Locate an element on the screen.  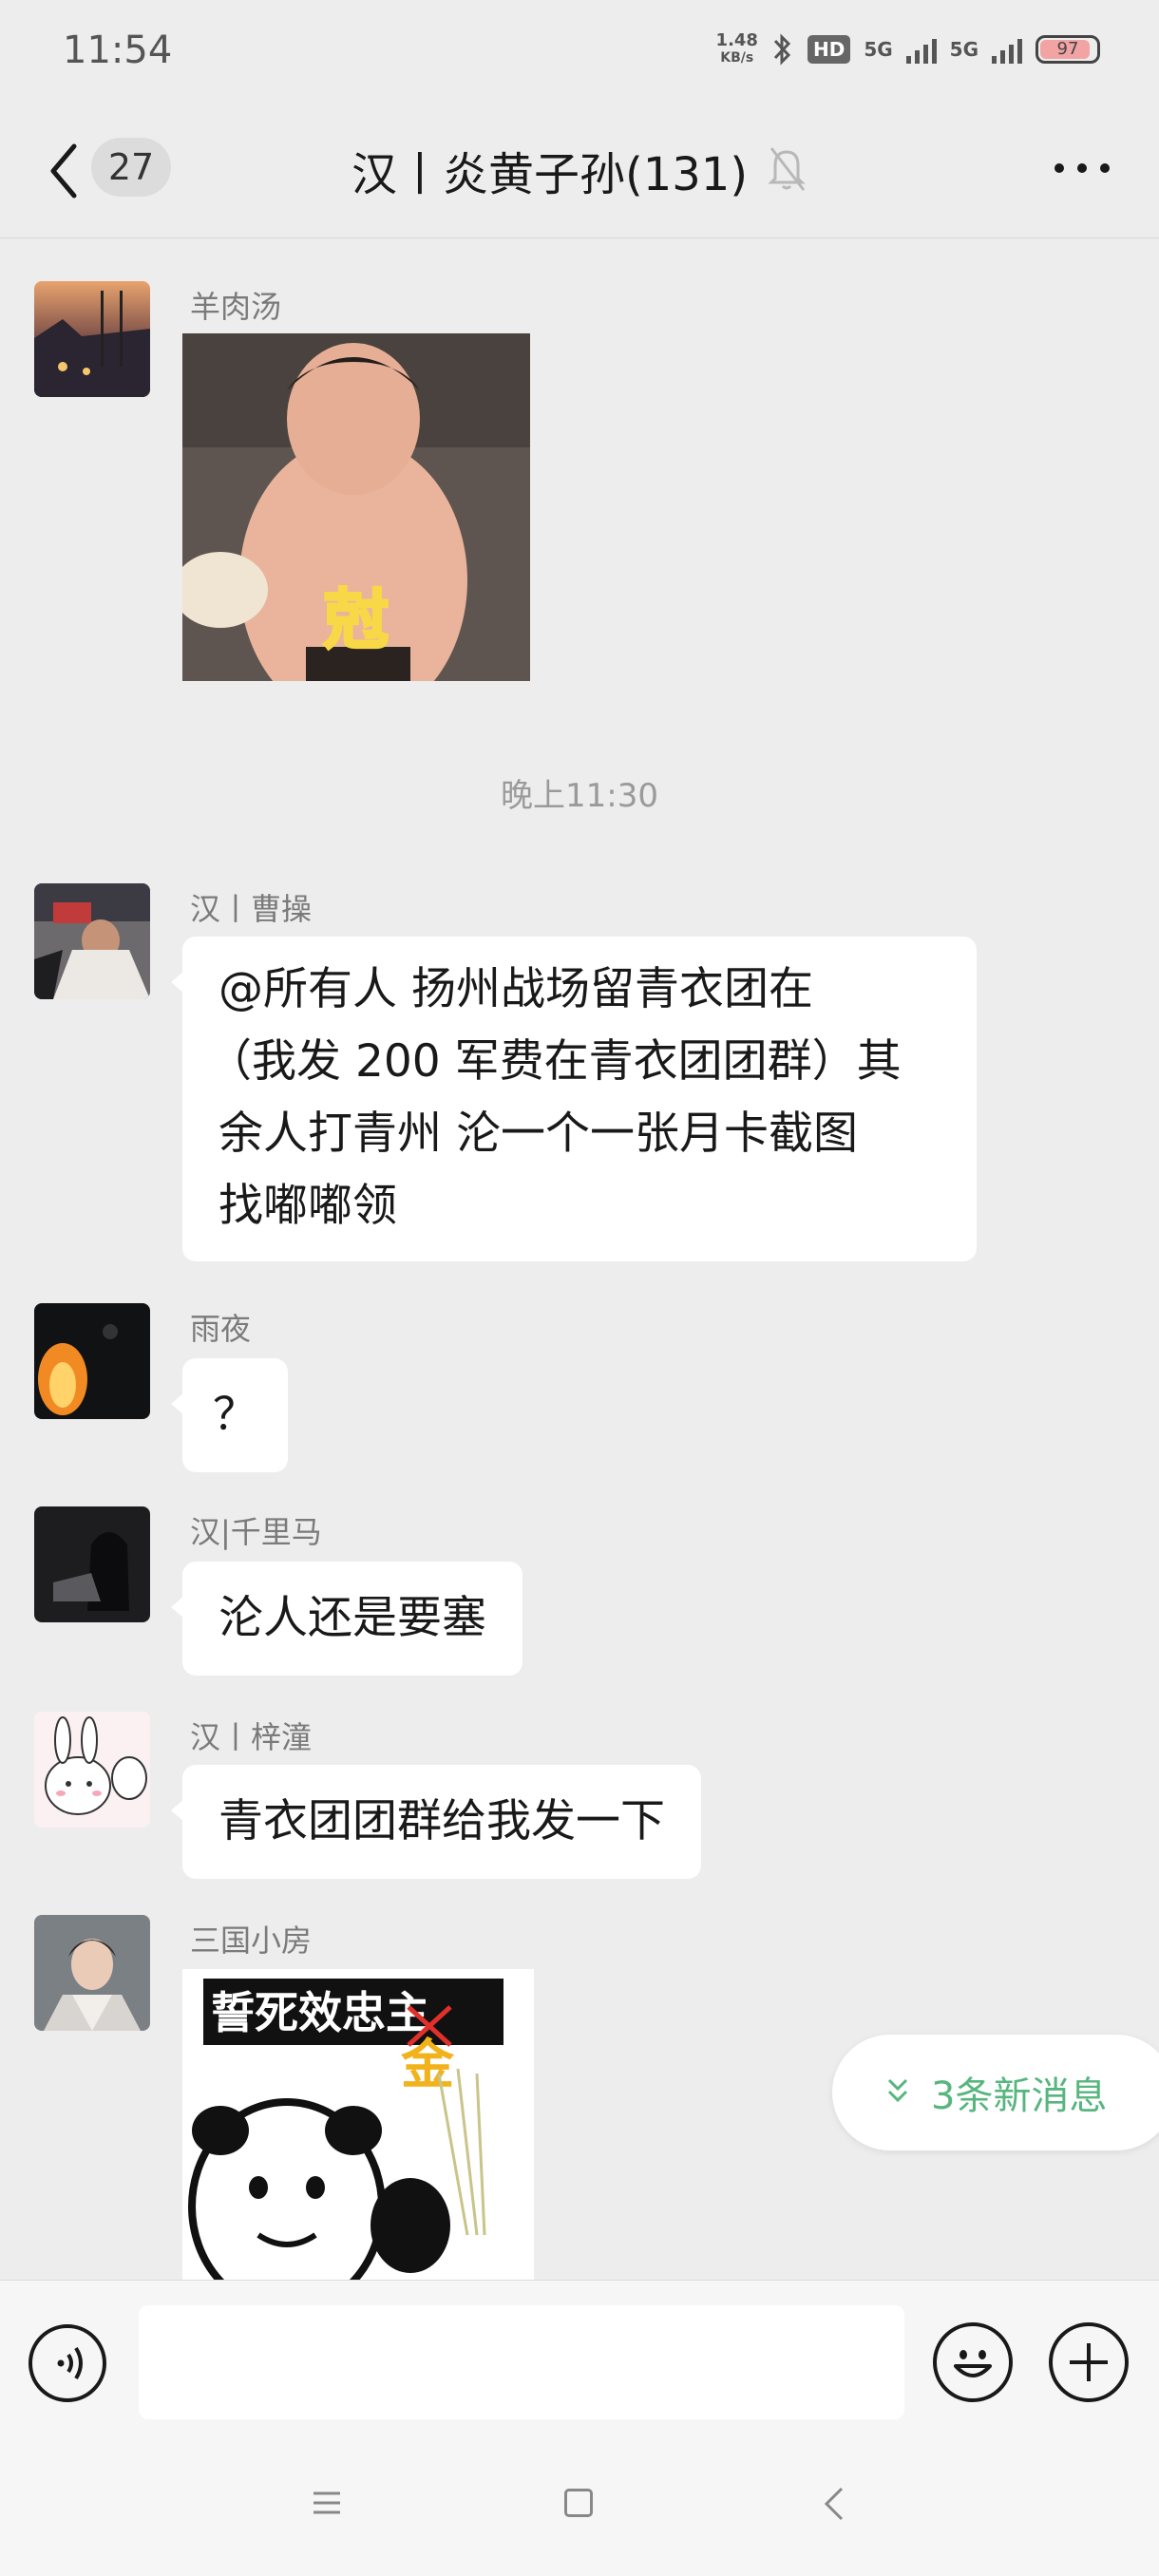
new-messages-button: 3条新消息 is located at coordinates (995, 2092).